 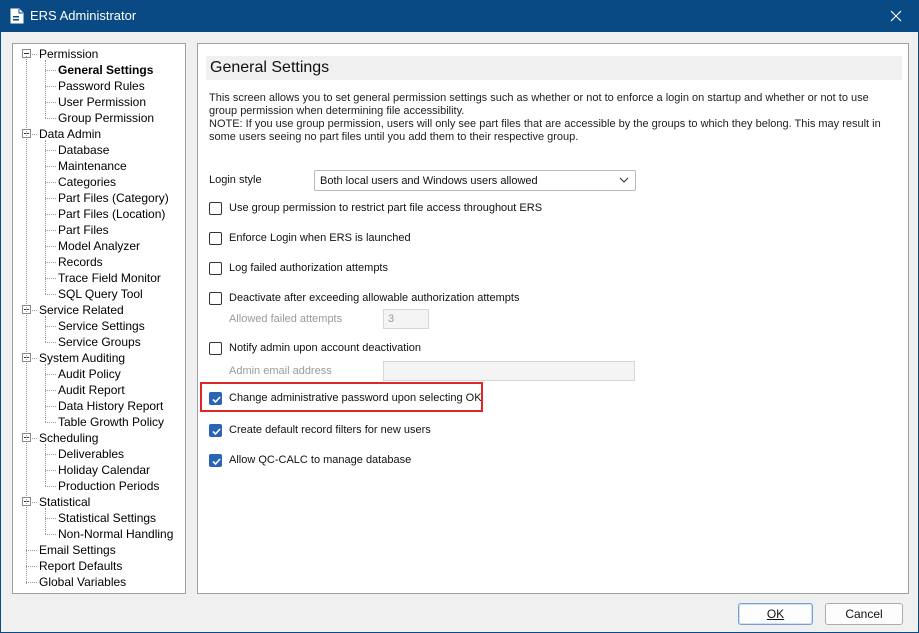 What do you see at coordinates (87, 182) in the screenshot?
I see `tree-item: Categories` at bounding box center [87, 182].